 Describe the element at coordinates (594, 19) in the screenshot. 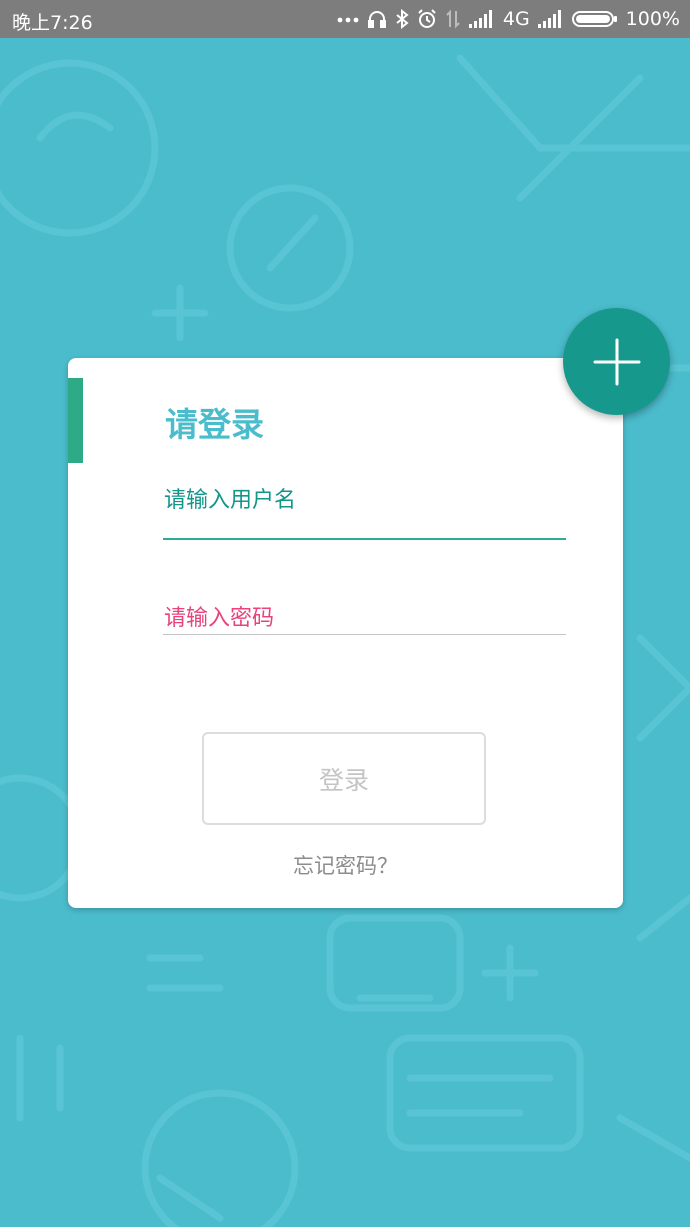

I see `battery-icon` at that location.